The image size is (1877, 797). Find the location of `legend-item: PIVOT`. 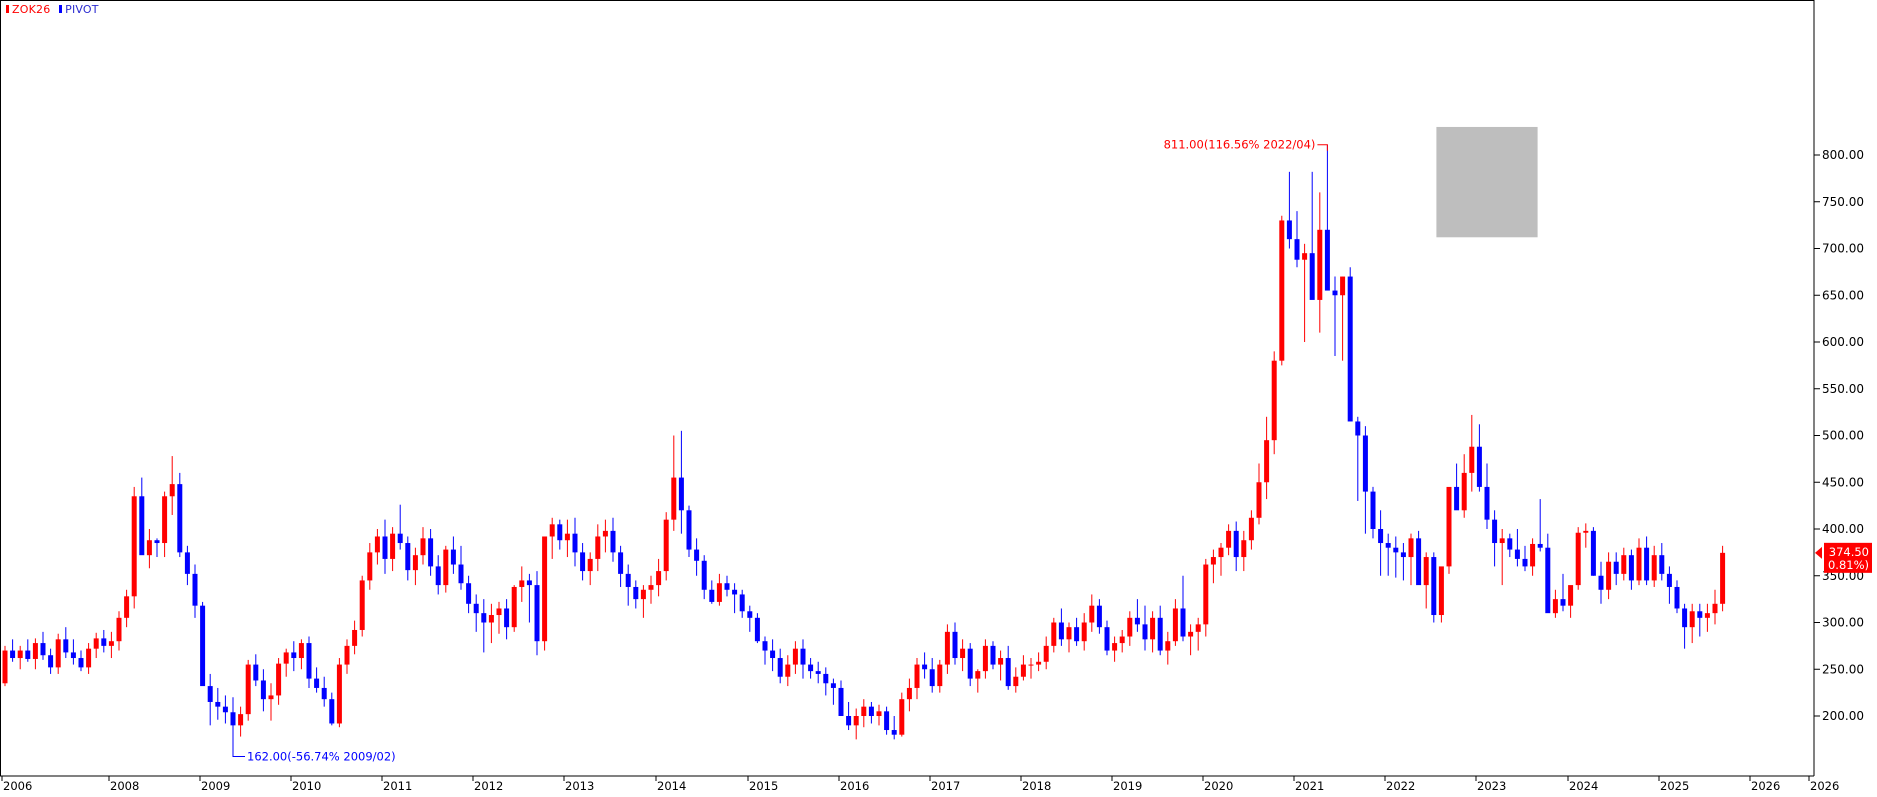

legend-item: PIVOT is located at coordinates (79, 9).